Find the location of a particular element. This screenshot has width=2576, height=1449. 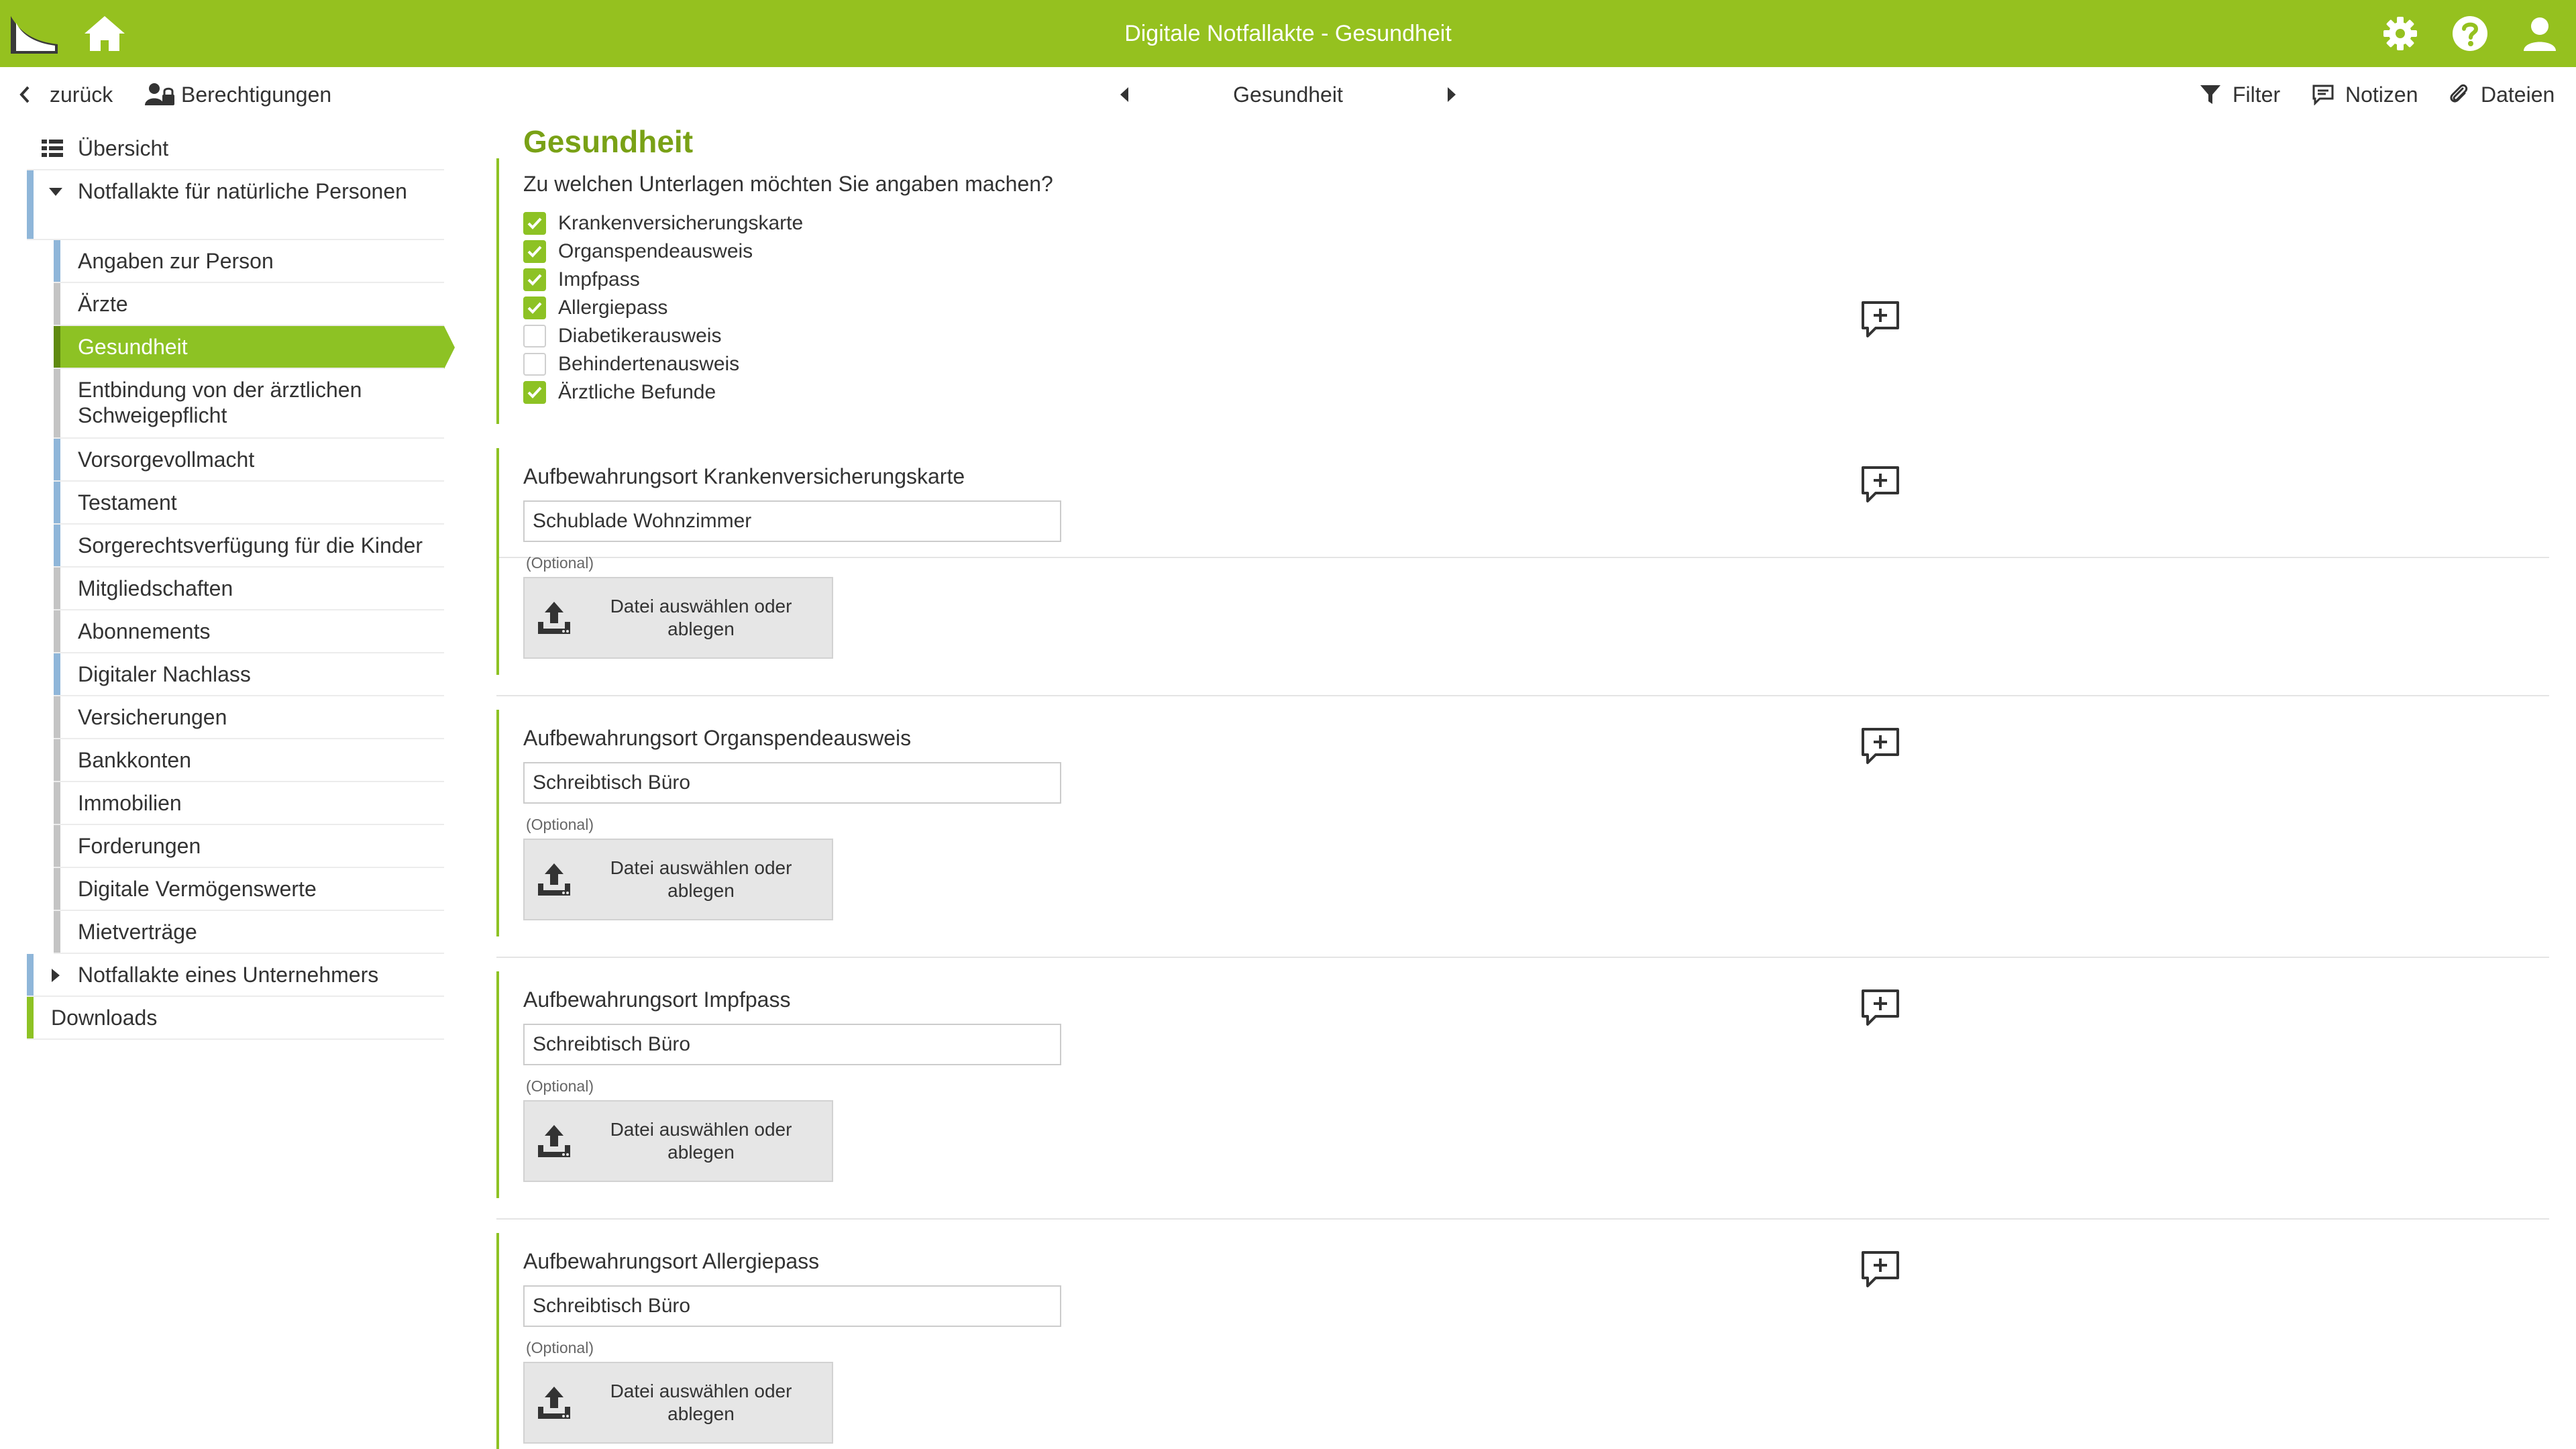

sidebar-item-label: Digitale Vermögenswerte is located at coordinates (197, 888).